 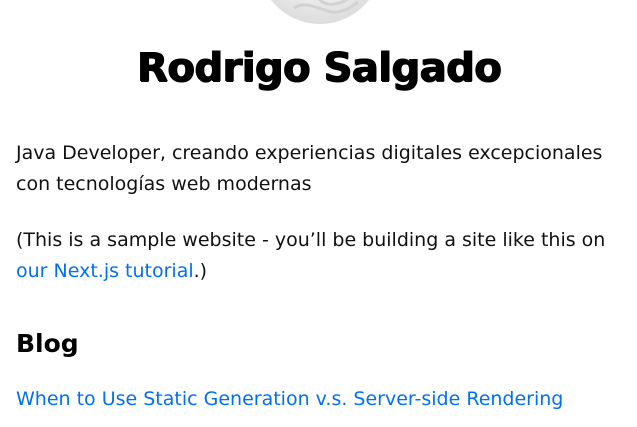 I want to click on avatar, so click(x=320, y=12).